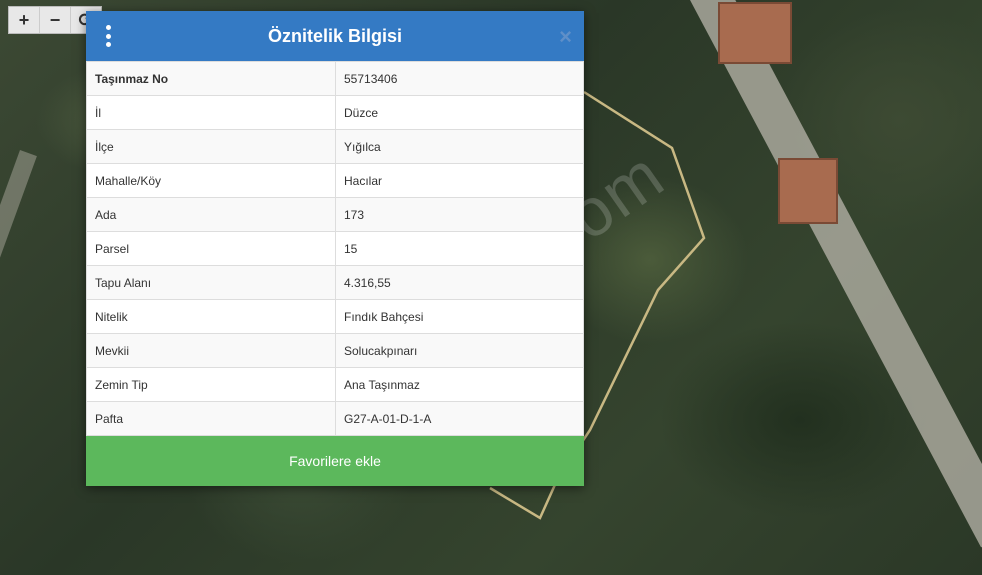 The image size is (982, 575). I want to click on attribute-value: 15, so click(459, 248).